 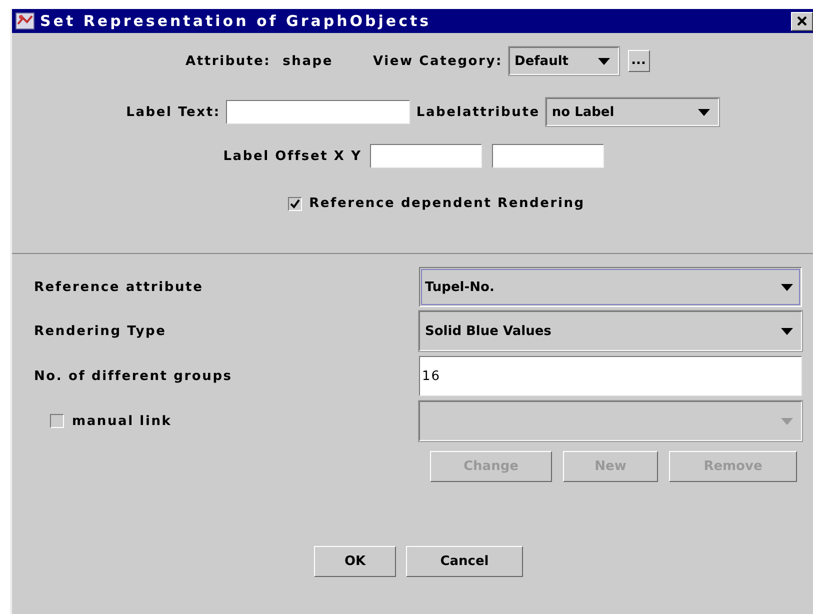 What do you see at coordinates (355, 561) in the screenshot?
I see `dialog-button: OK` at bounding box center [355, 561].